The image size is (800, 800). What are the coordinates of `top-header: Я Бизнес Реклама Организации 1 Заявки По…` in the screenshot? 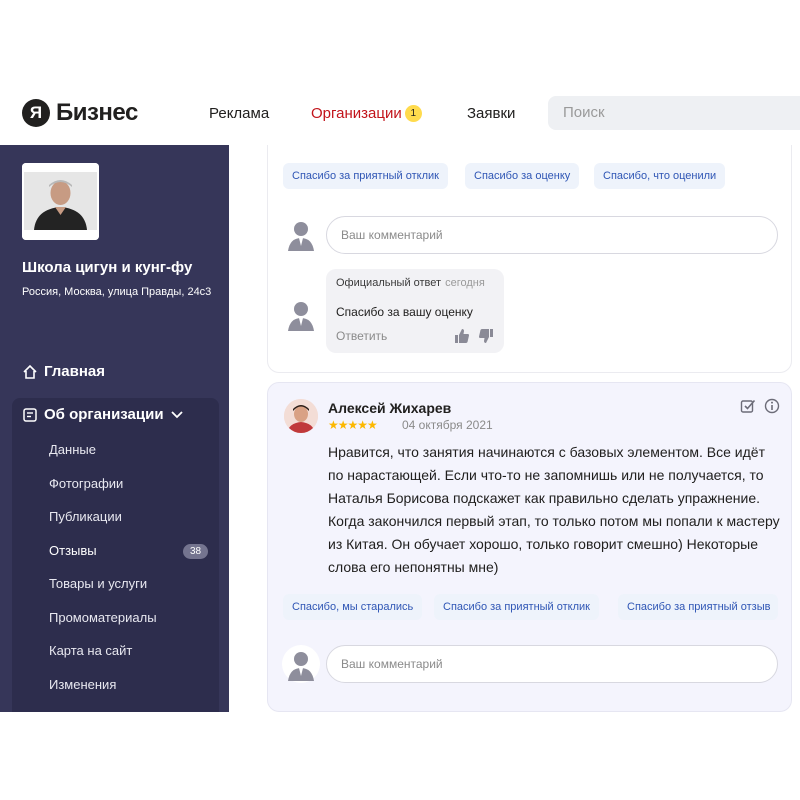 It's located at (400, 113).